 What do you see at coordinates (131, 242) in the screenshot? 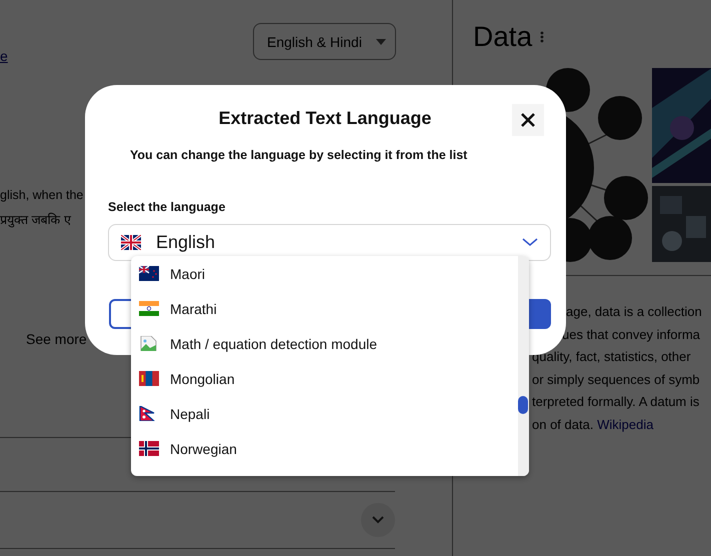
I see `uk-flag-icon` at bounding box center [131, 242].